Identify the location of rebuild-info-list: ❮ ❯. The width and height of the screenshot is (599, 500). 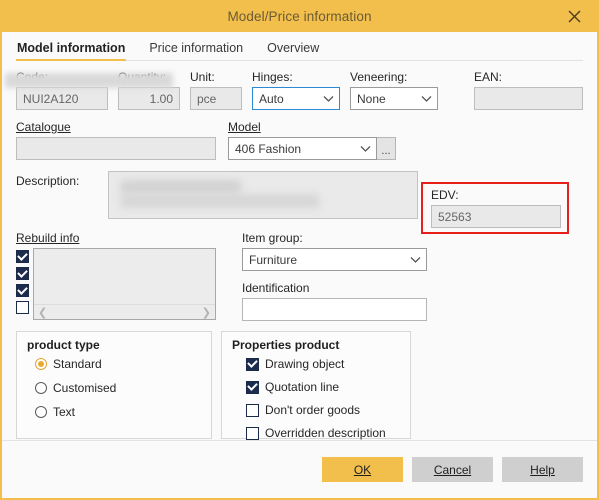
(124, 284).